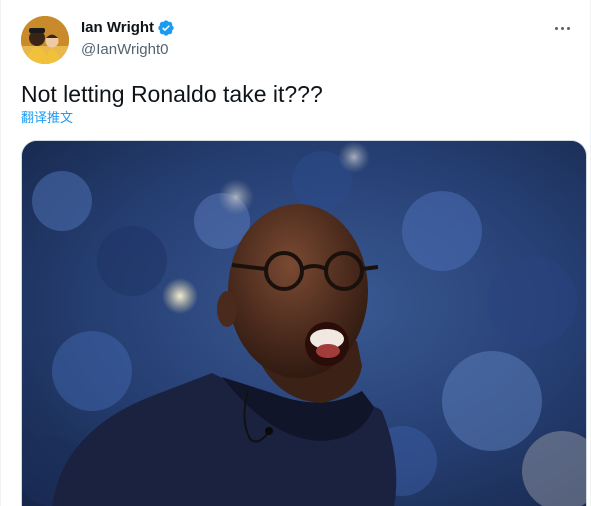  What do you see at coordinates (128, 50) in the screenshot?
I see `author-handle: @IanWright0` at bounding box center [128, 50].